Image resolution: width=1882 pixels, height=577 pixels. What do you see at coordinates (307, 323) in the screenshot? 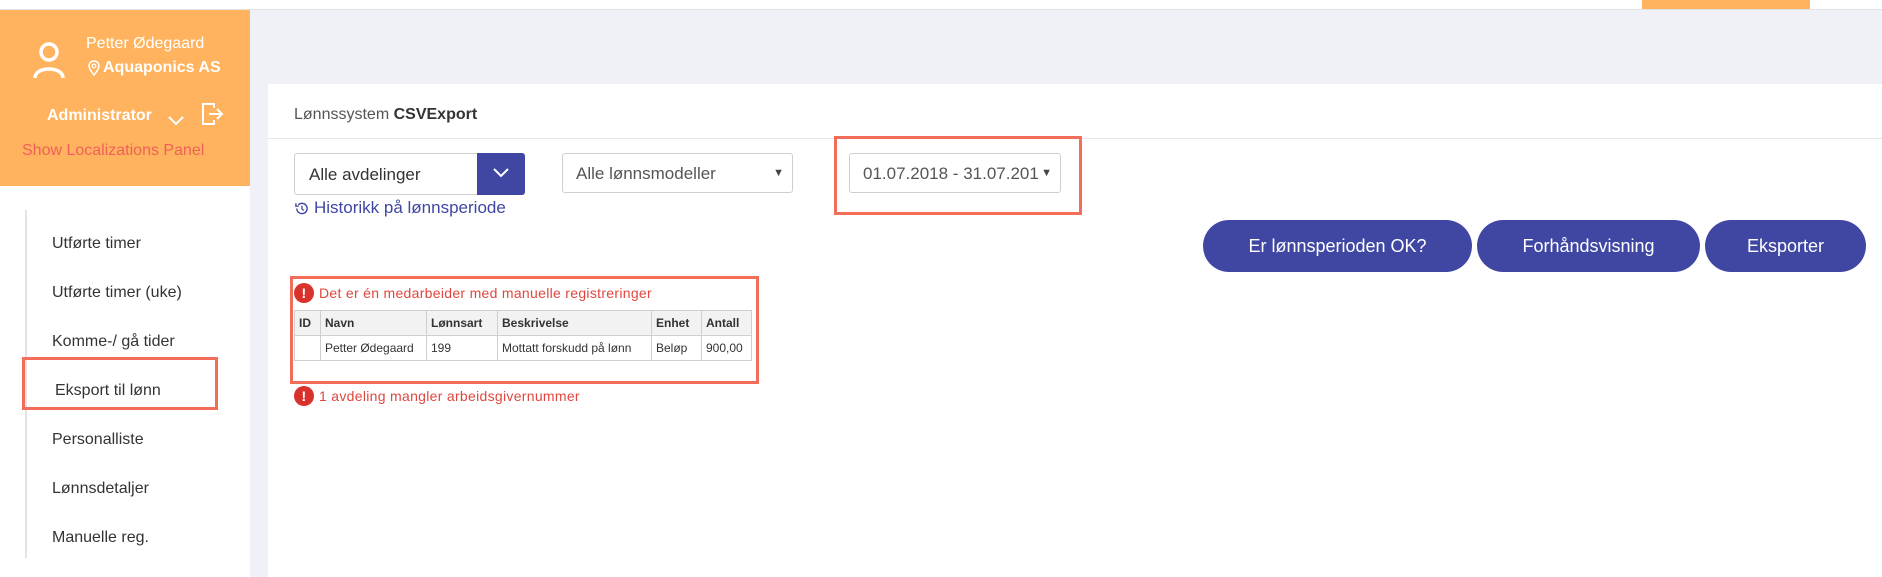
I see `col-id: ID` at bounding box center [307, 323].